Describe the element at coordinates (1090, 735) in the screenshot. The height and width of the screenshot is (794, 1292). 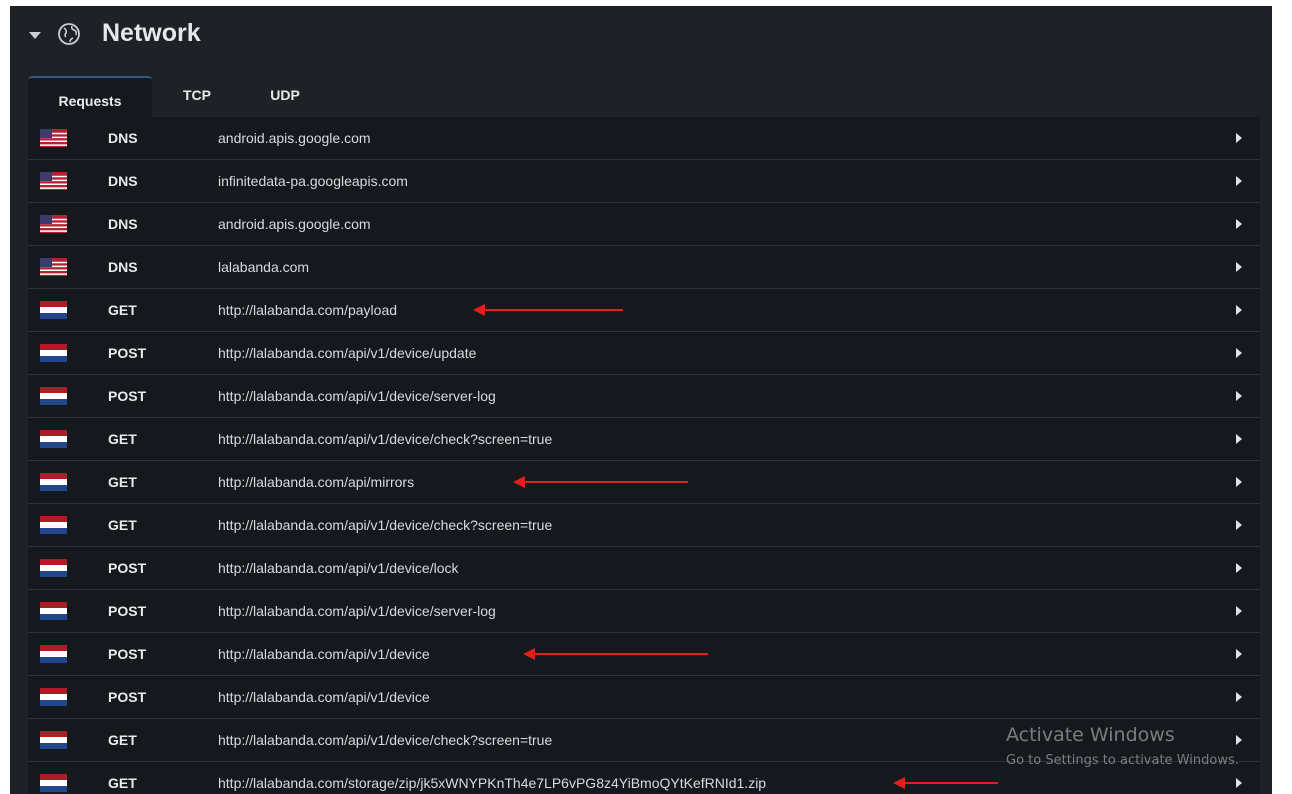
I see `watermark-title: Activate Windows` at that location.